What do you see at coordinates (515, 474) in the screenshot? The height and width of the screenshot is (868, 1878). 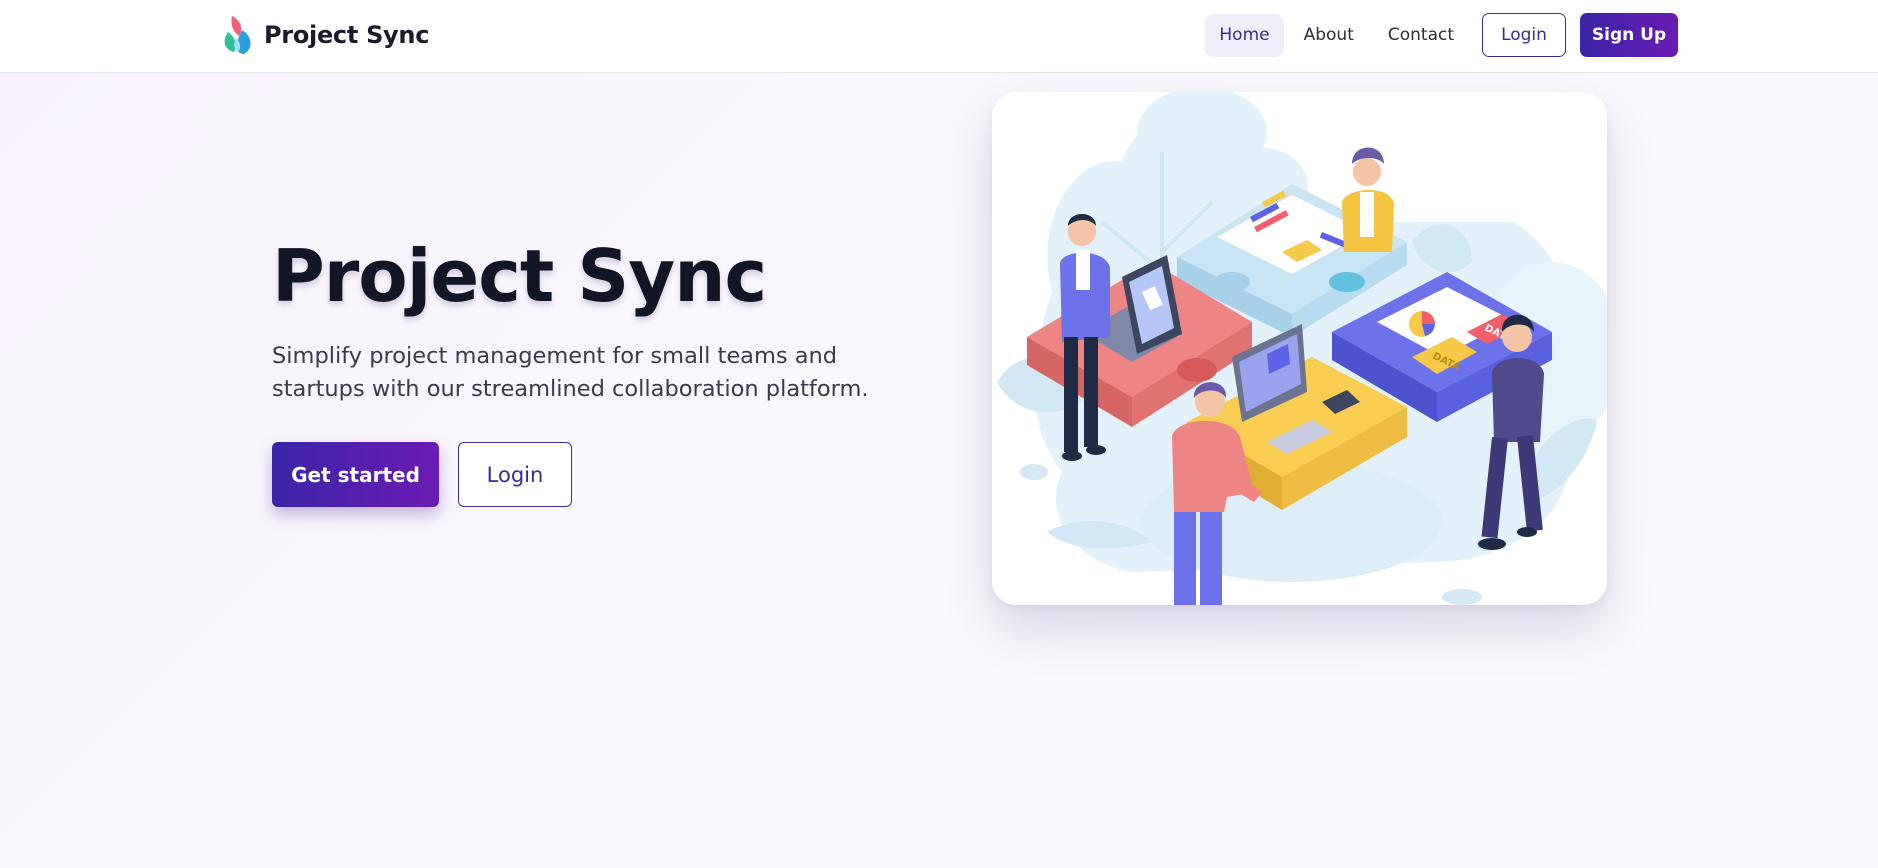 I see `hero-login-button: Login` at bounding box center [515, 474].